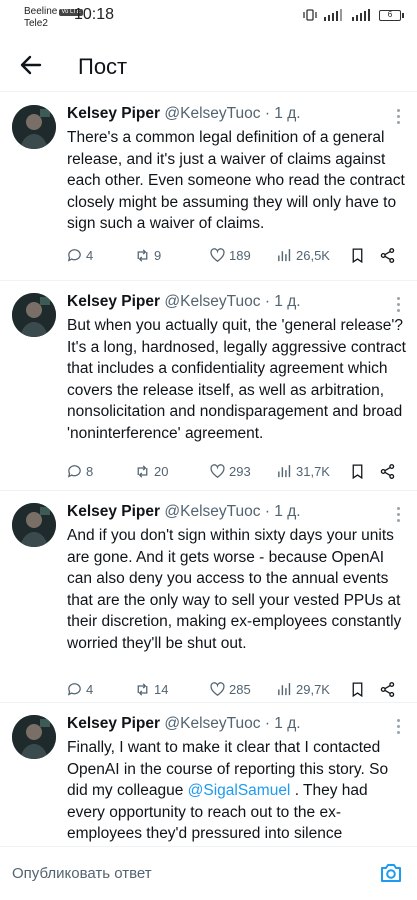 The height and width of the screenshot is (900, 417). Describe the element at coordinates (313, 471) in the screenshot. I see `views-count: 31,7K` at that location.